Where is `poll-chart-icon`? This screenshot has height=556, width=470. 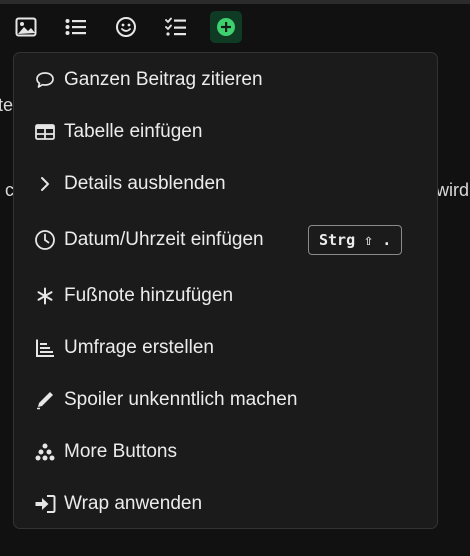 poll-chart-icon is located at coordinates (45, 348).